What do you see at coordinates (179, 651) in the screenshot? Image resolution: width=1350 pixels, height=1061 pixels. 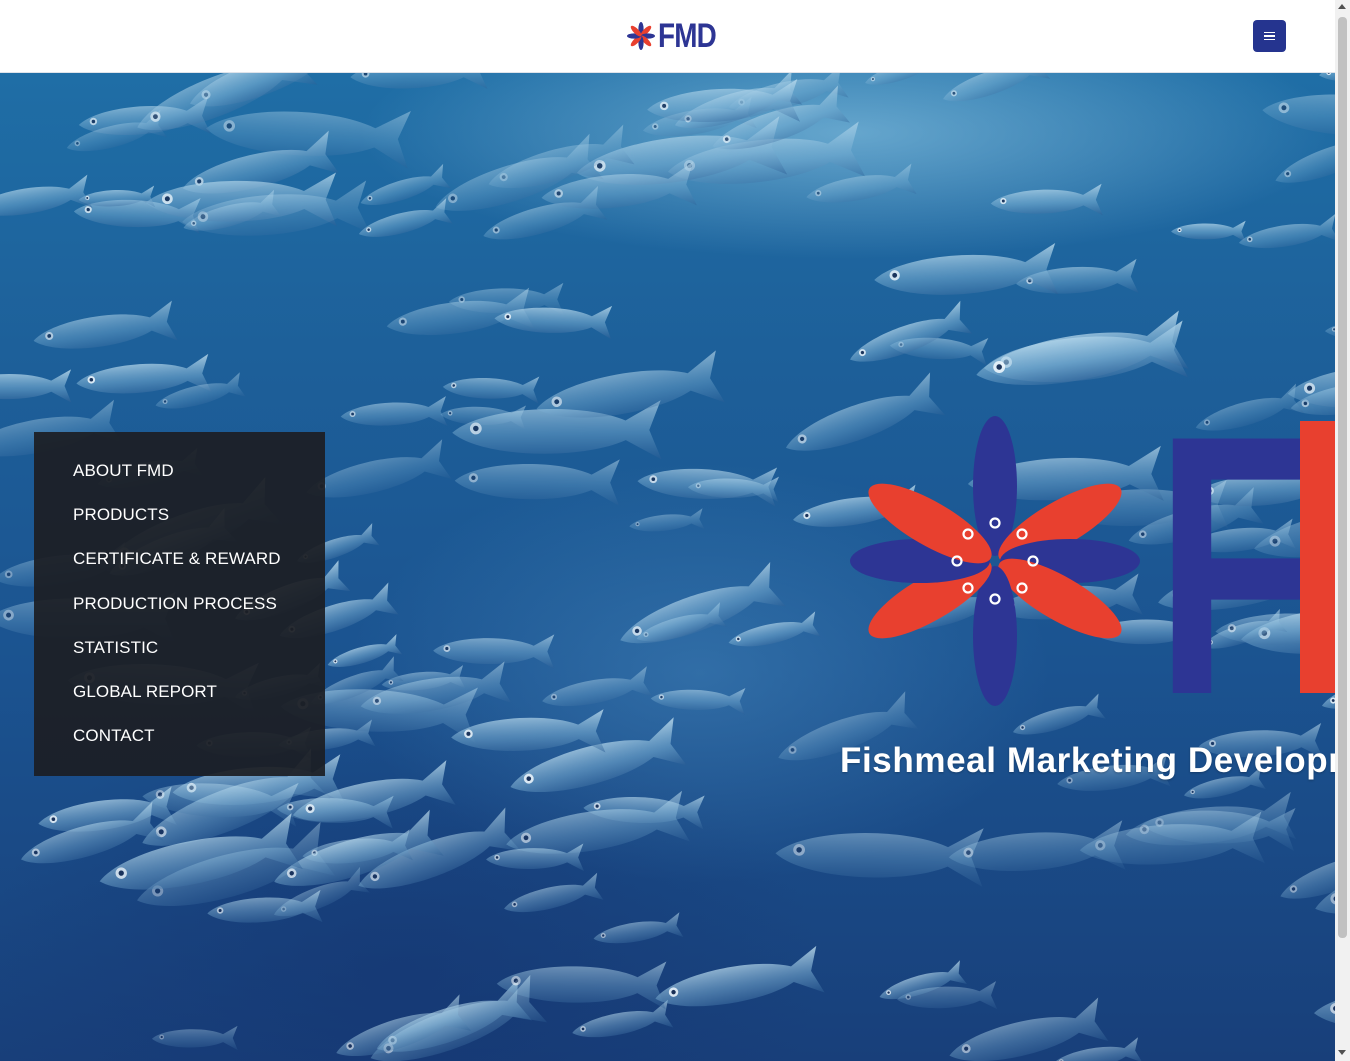 I see `menu-item-statistic: STATISTIC` at bounding box center [179, 651].